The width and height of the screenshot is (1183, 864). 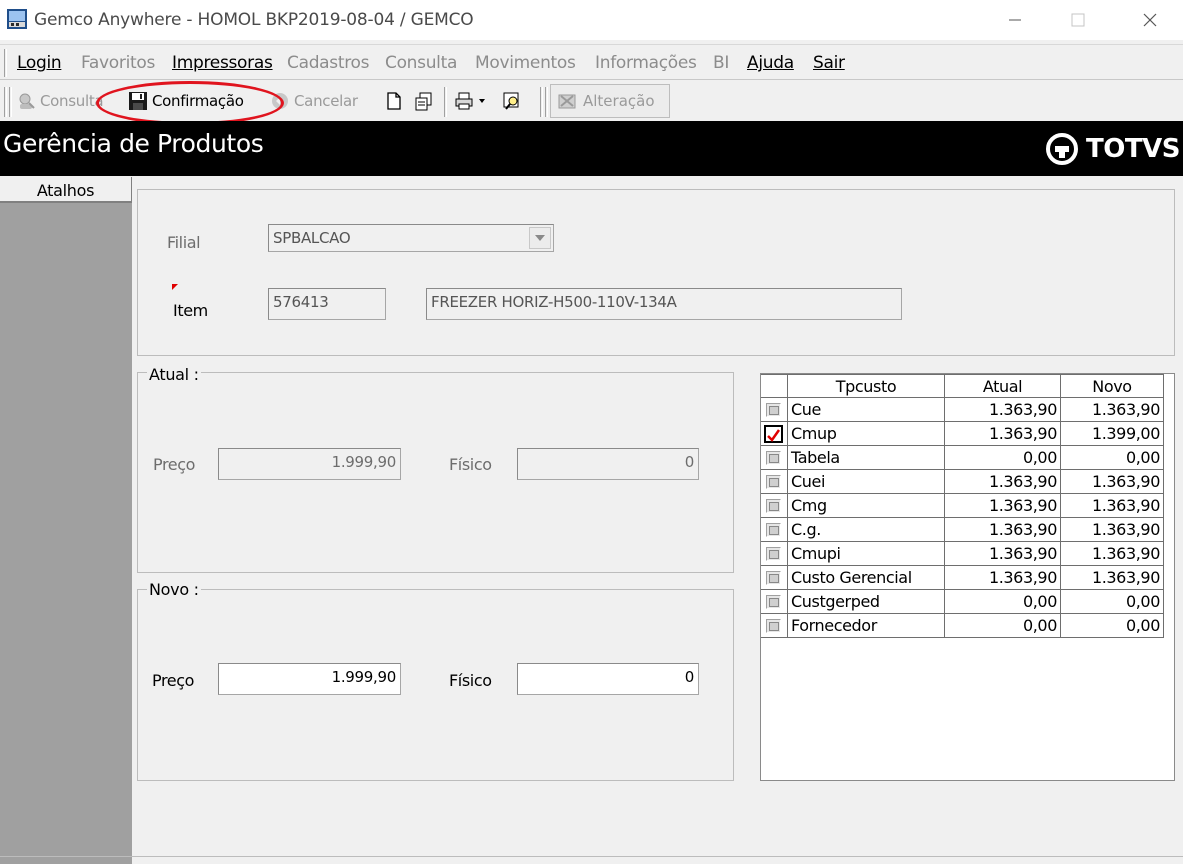 What do you see at coordinates (222, 63) in the screenshot?
I see `menu-impressoras: Impressoras` at bounding box center [222, 63].